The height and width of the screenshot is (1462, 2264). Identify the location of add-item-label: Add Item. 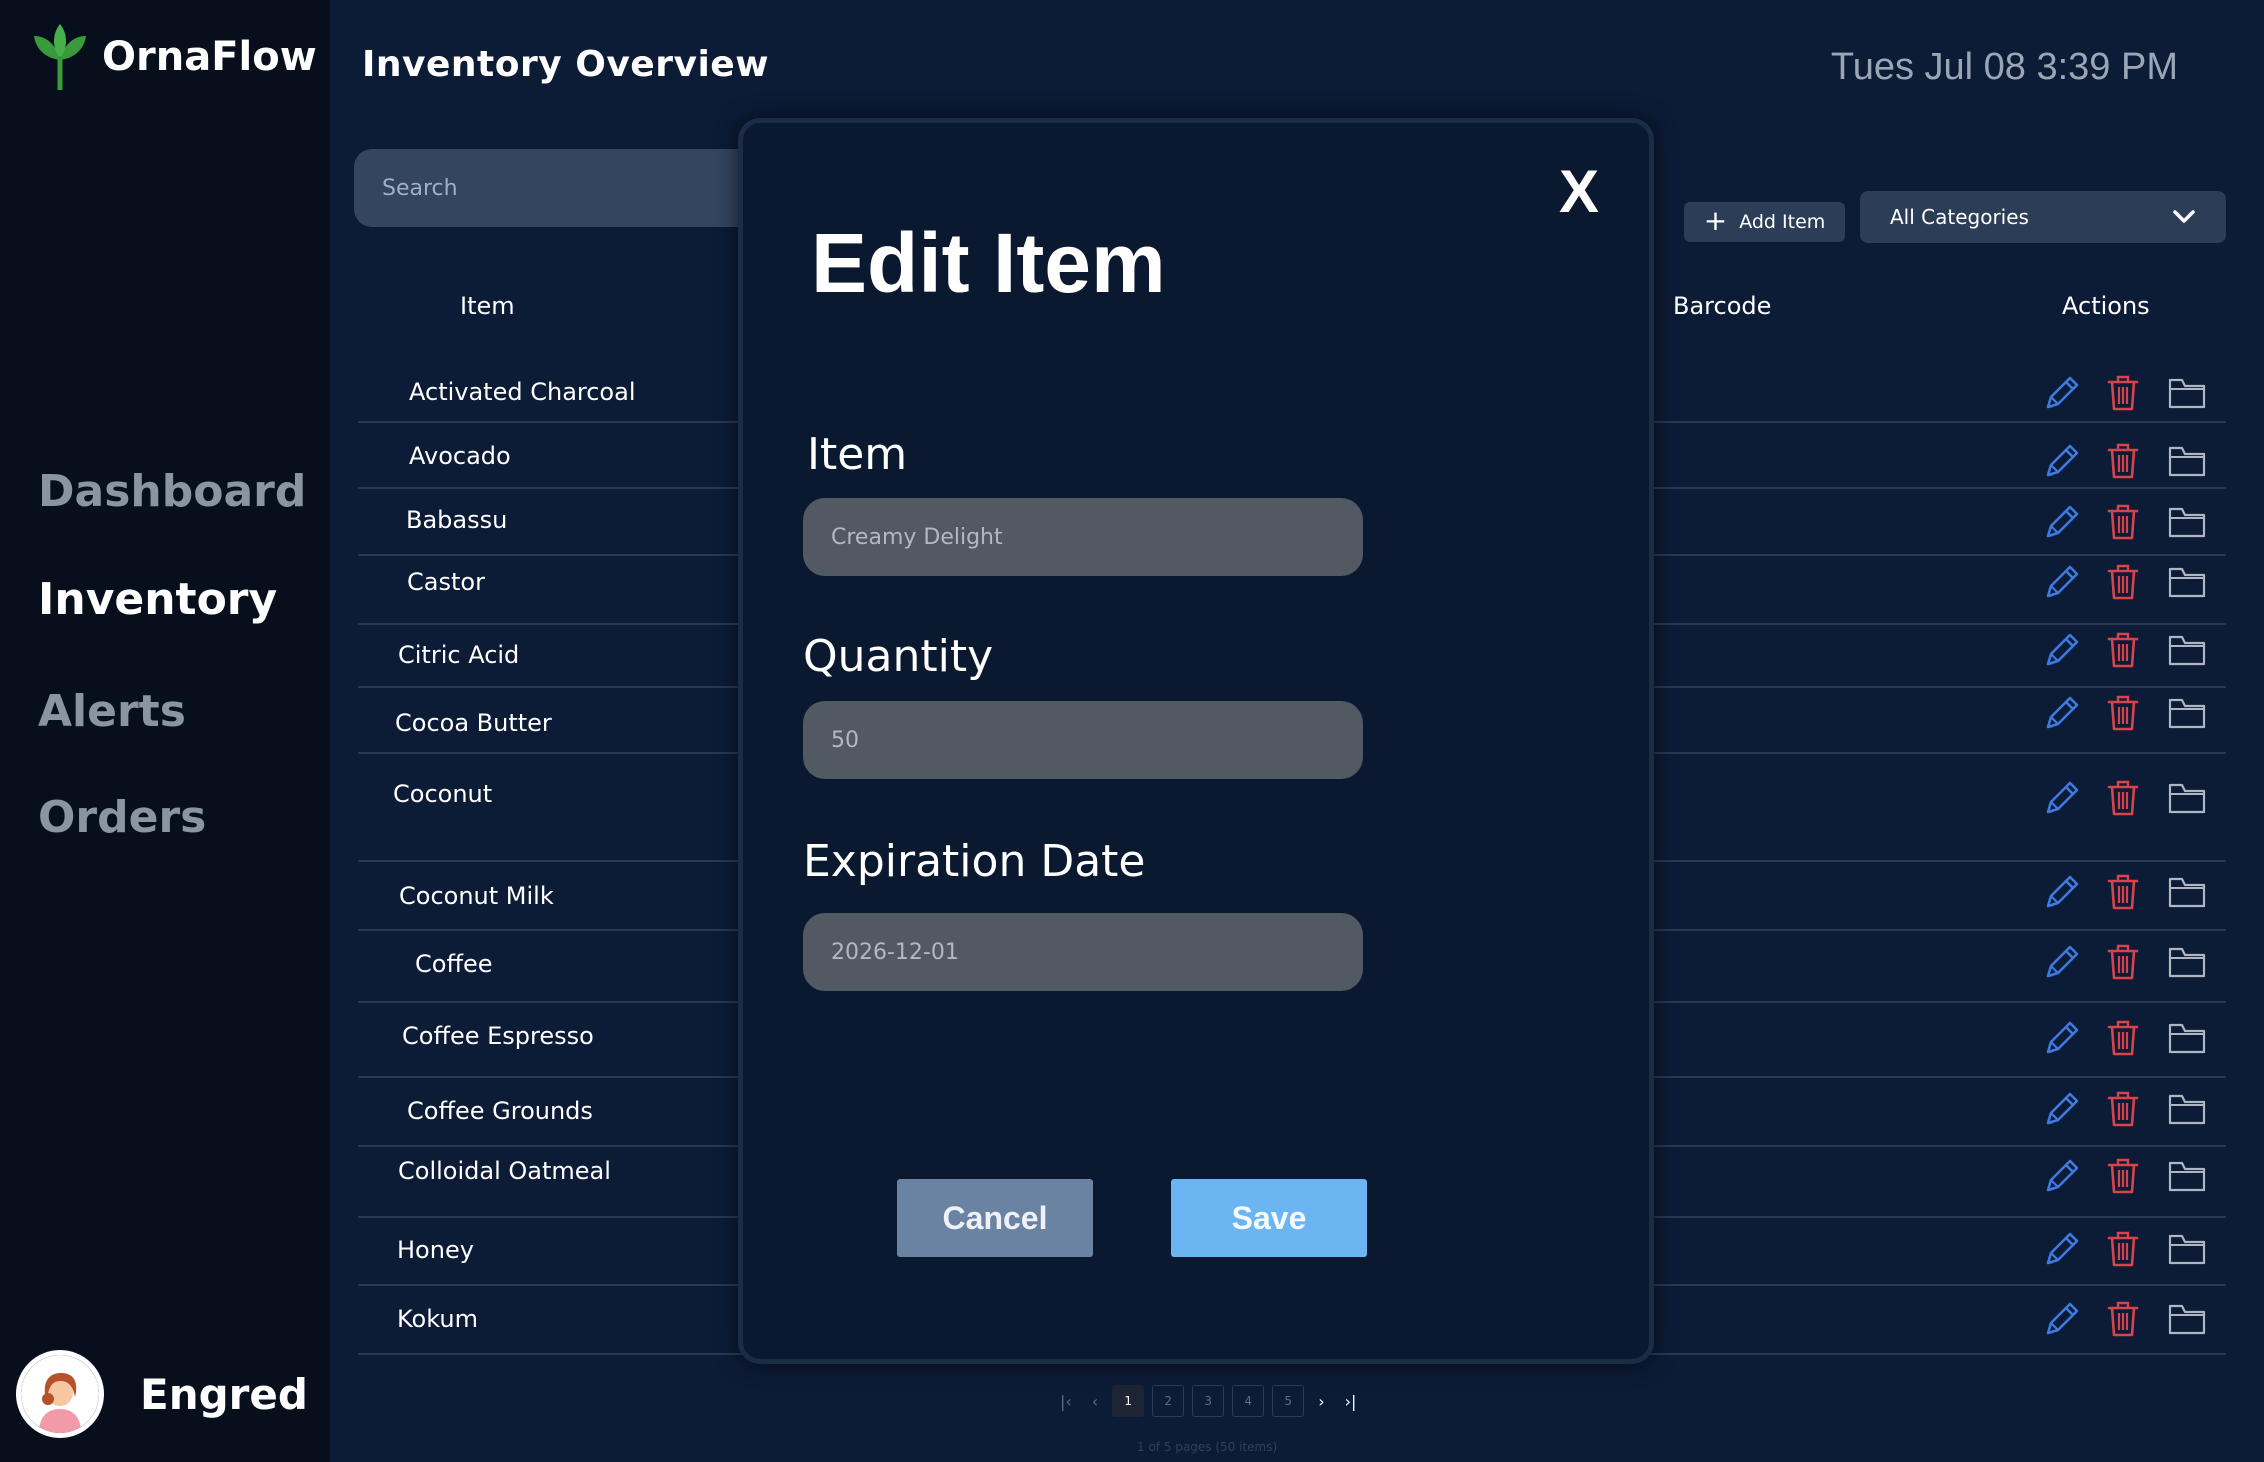
(1782, 222).